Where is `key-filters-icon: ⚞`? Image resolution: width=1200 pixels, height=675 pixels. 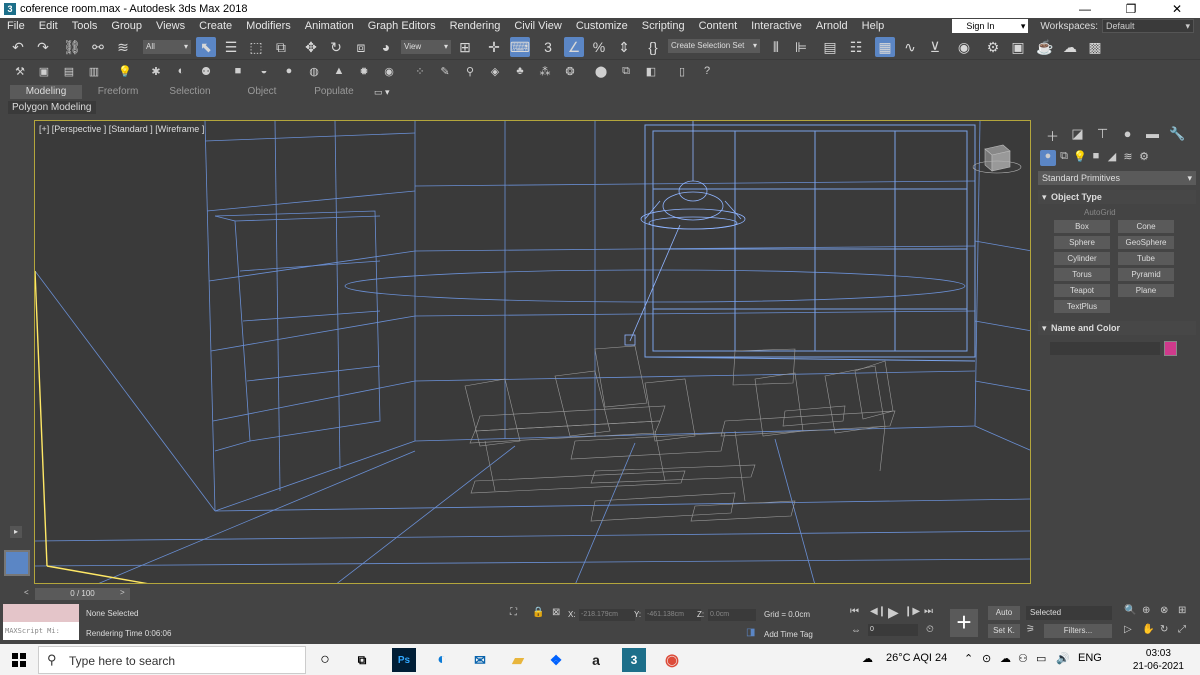
key-filters-icon: ⚞ is located at coordinates (1030, 629).